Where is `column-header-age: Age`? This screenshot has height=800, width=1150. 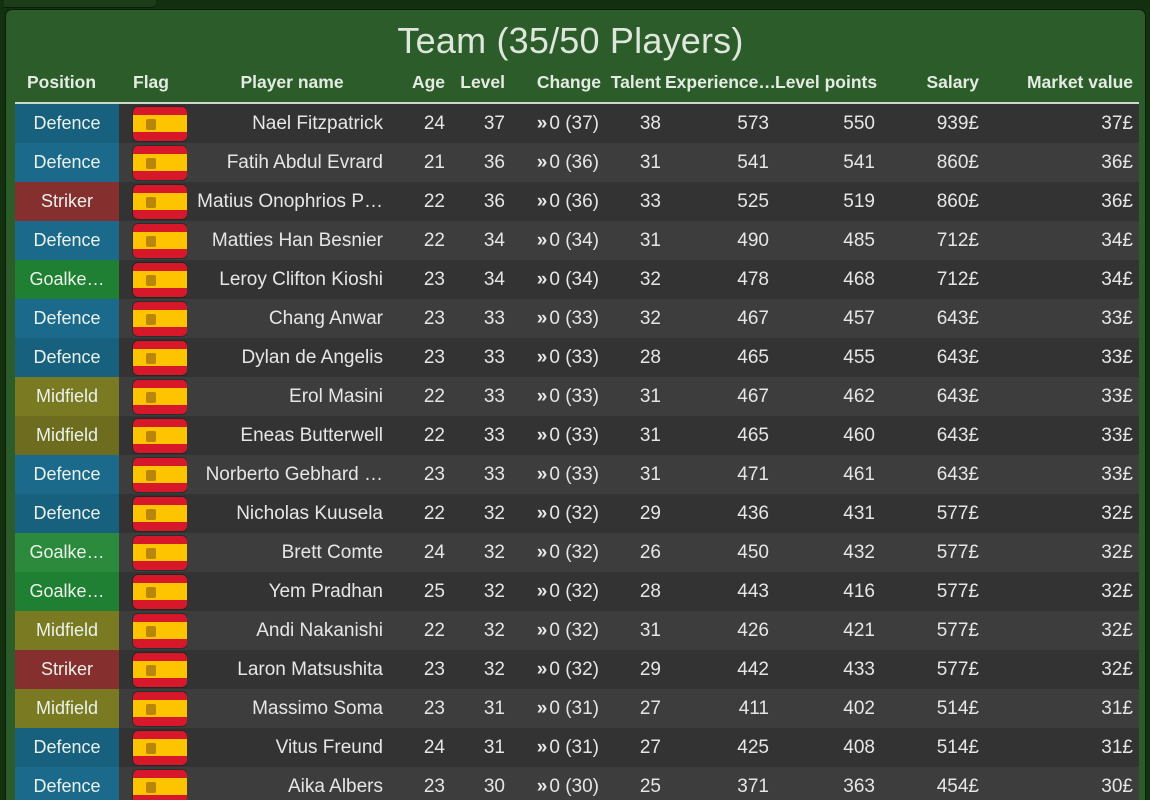 column-header-age: Age is located at coordinates (423, 87).